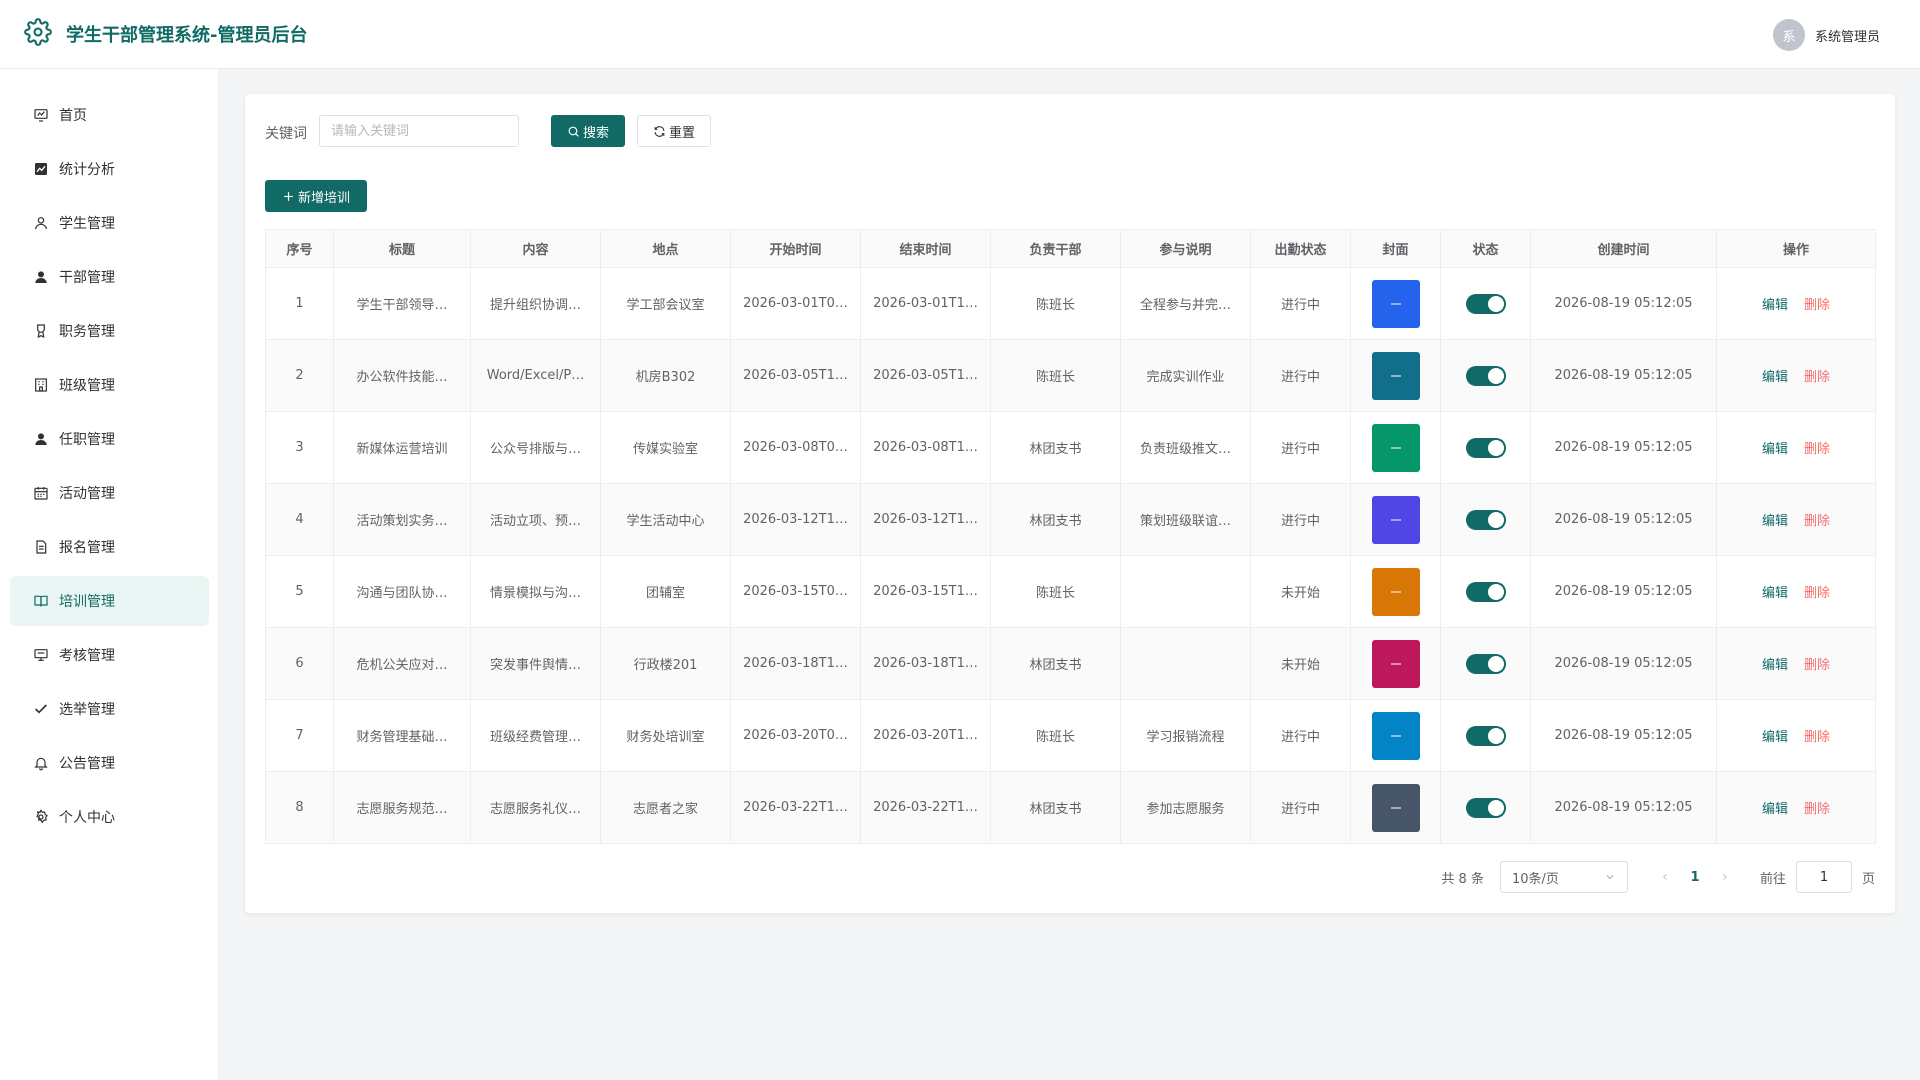  Describe the element at coordinates (109, 115) in the screenshot. I see `sidebar-item: 首页` at that location.